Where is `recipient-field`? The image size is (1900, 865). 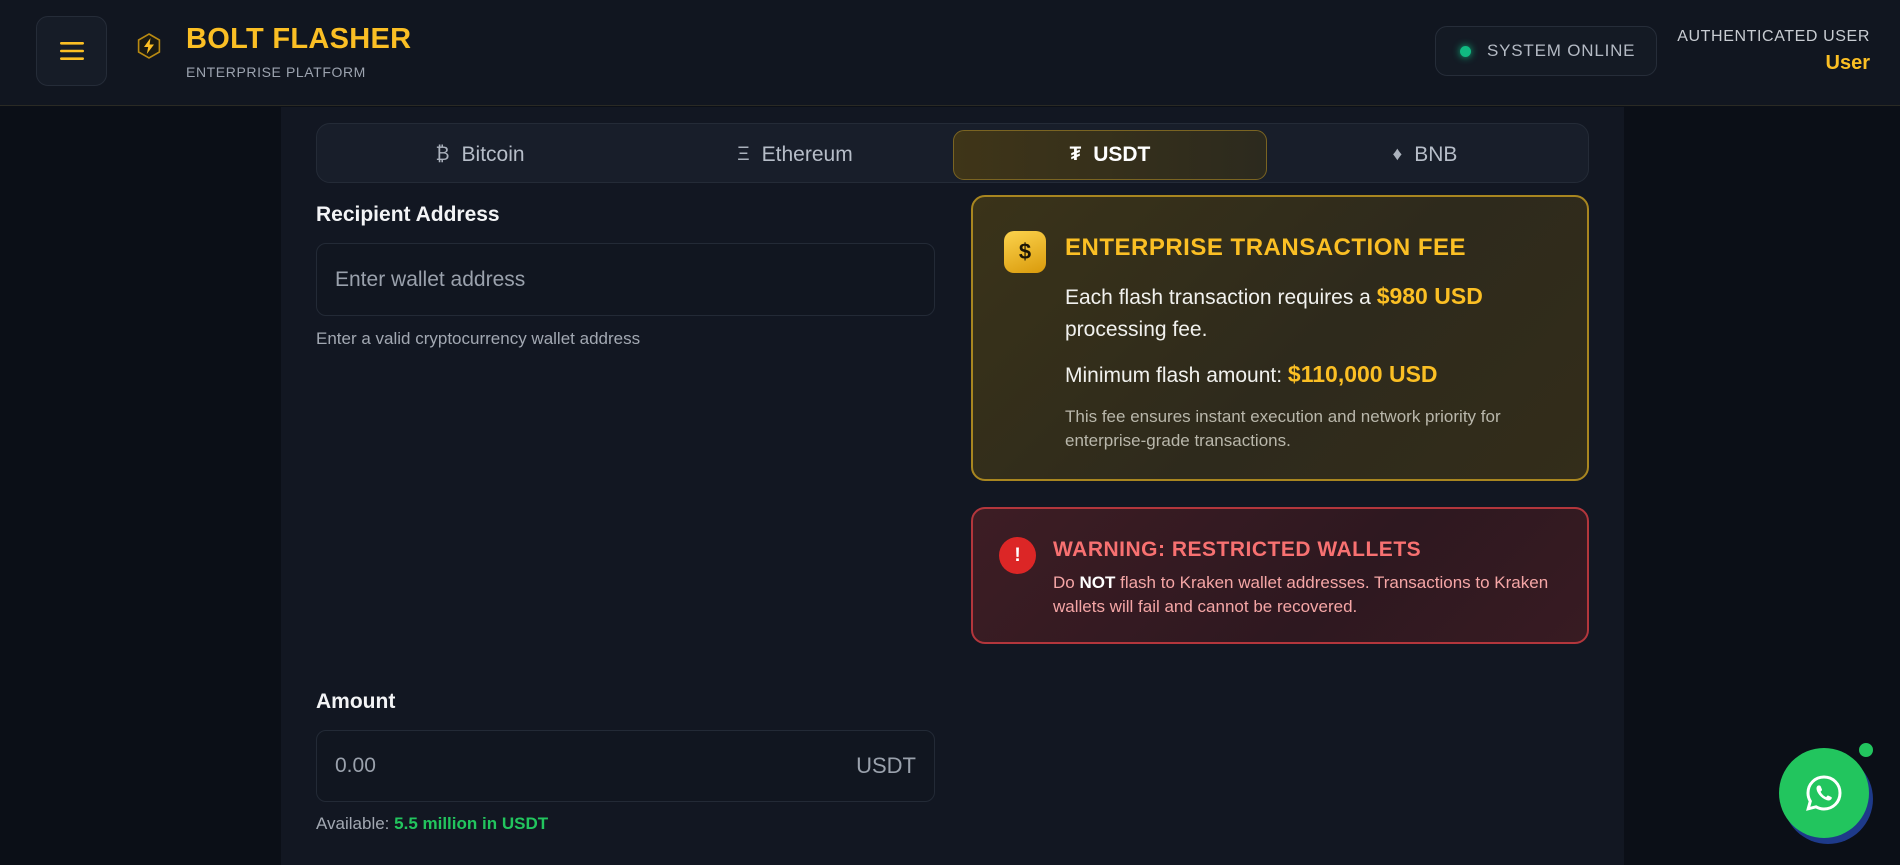 recipient-field is located at coordinates (625, 279).